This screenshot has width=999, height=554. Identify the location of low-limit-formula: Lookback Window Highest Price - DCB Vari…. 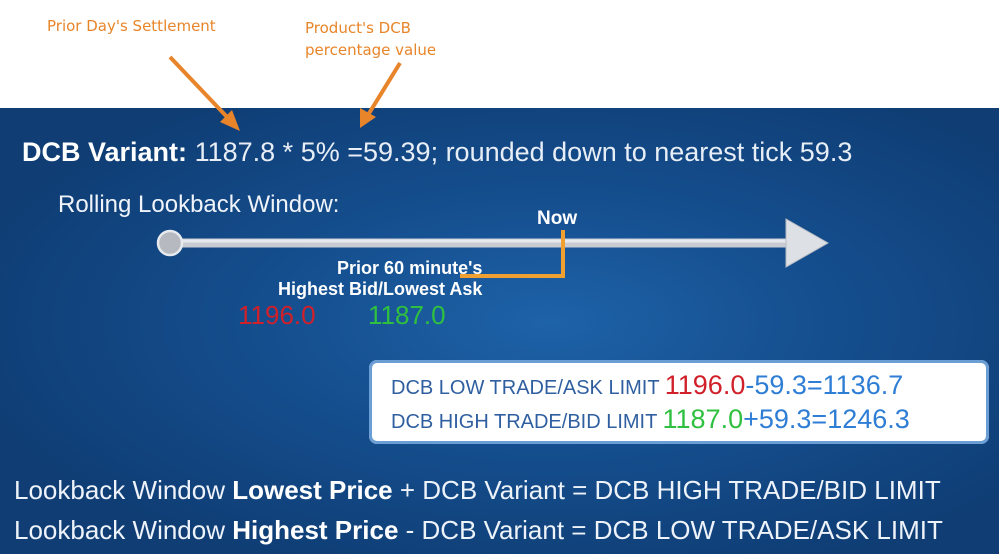
(478, 530).